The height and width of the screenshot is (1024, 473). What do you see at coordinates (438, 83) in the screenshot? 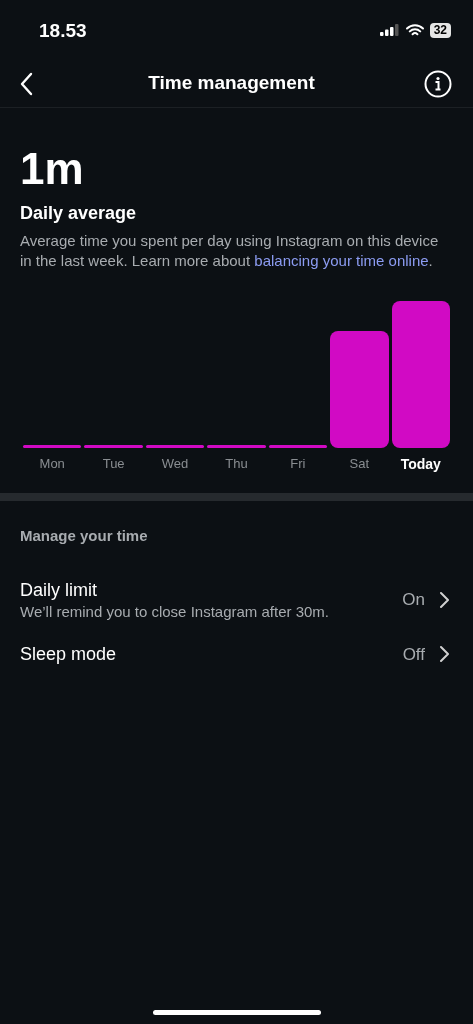
I see `info-button` at bounding box center [438, 83].